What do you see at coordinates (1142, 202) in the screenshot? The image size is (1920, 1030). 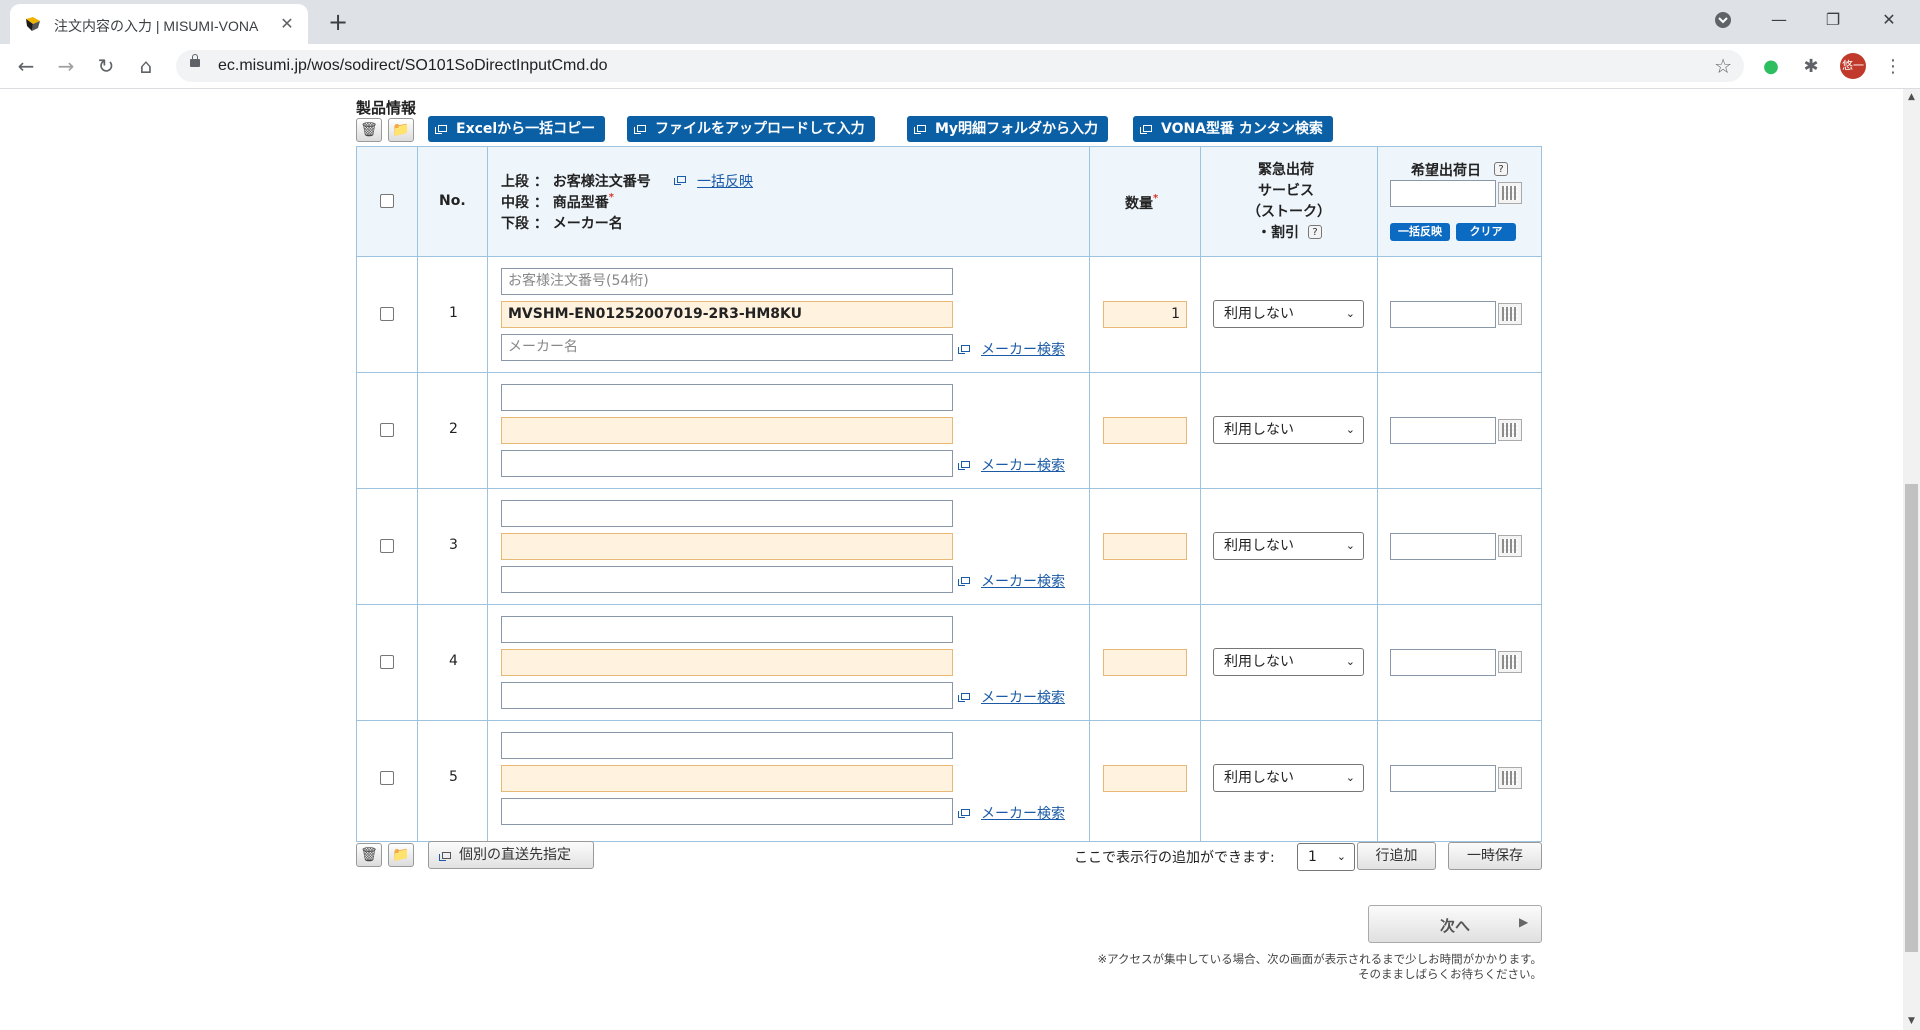 I see `header-quantity: 数量*` at bounding box center [1142, 202].